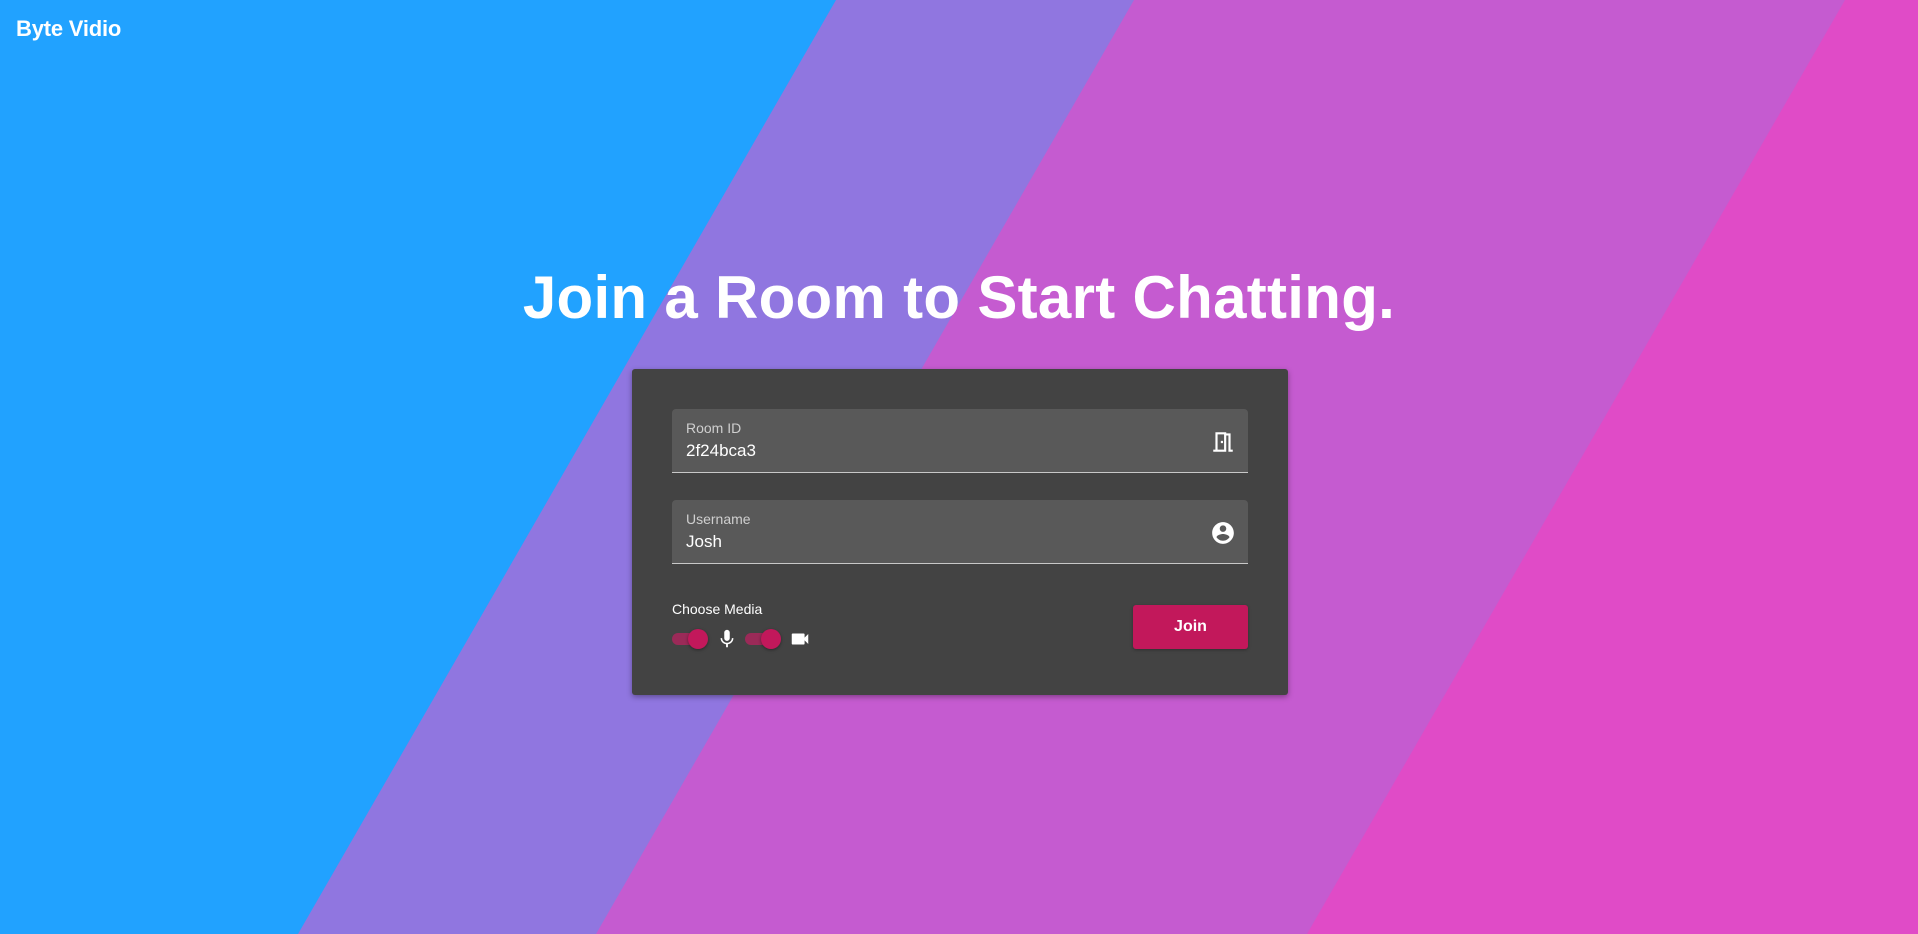 The width and height of the screenshot is (1918, 934). Describe the element at coordinates (718, 519) in the screenshot. I see `username-label: Username` at that location.